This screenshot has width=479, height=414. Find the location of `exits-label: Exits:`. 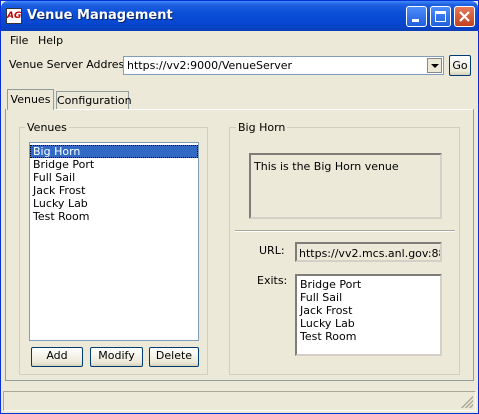

exits-label: Exits: is located at coordinates (272, 280).